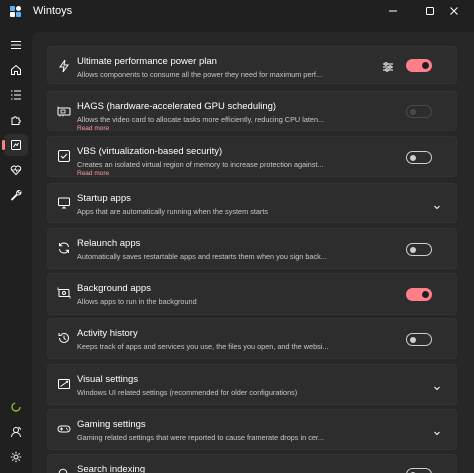  I want to click on shield-check-icon, so click(64, 156).